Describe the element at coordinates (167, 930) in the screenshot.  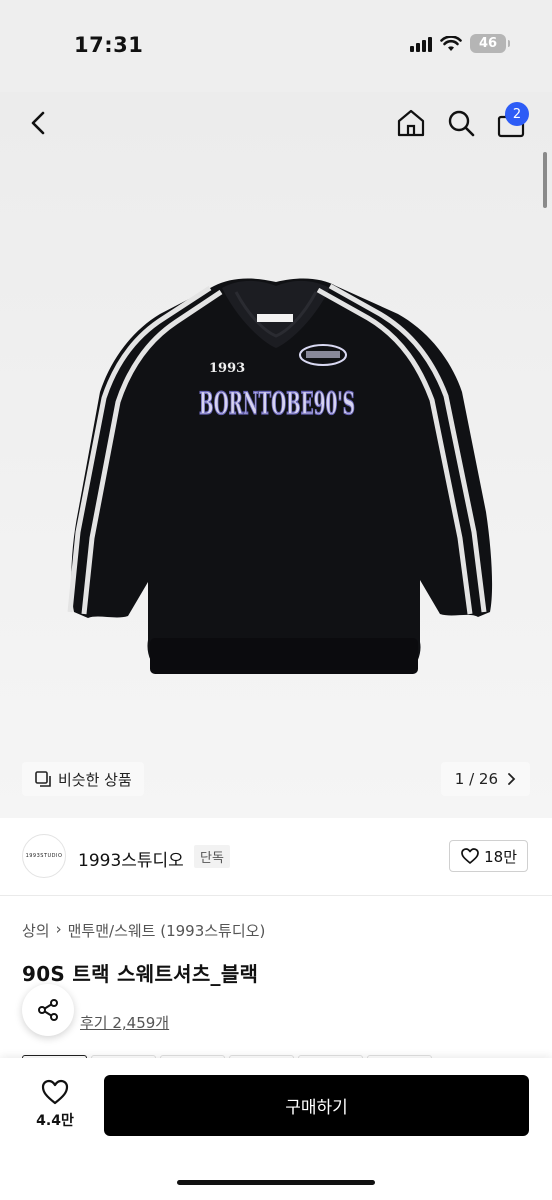
I see `breadcrumb-subcategory: 맨투맨/스웨트 (1993스튜디오)` at that location.